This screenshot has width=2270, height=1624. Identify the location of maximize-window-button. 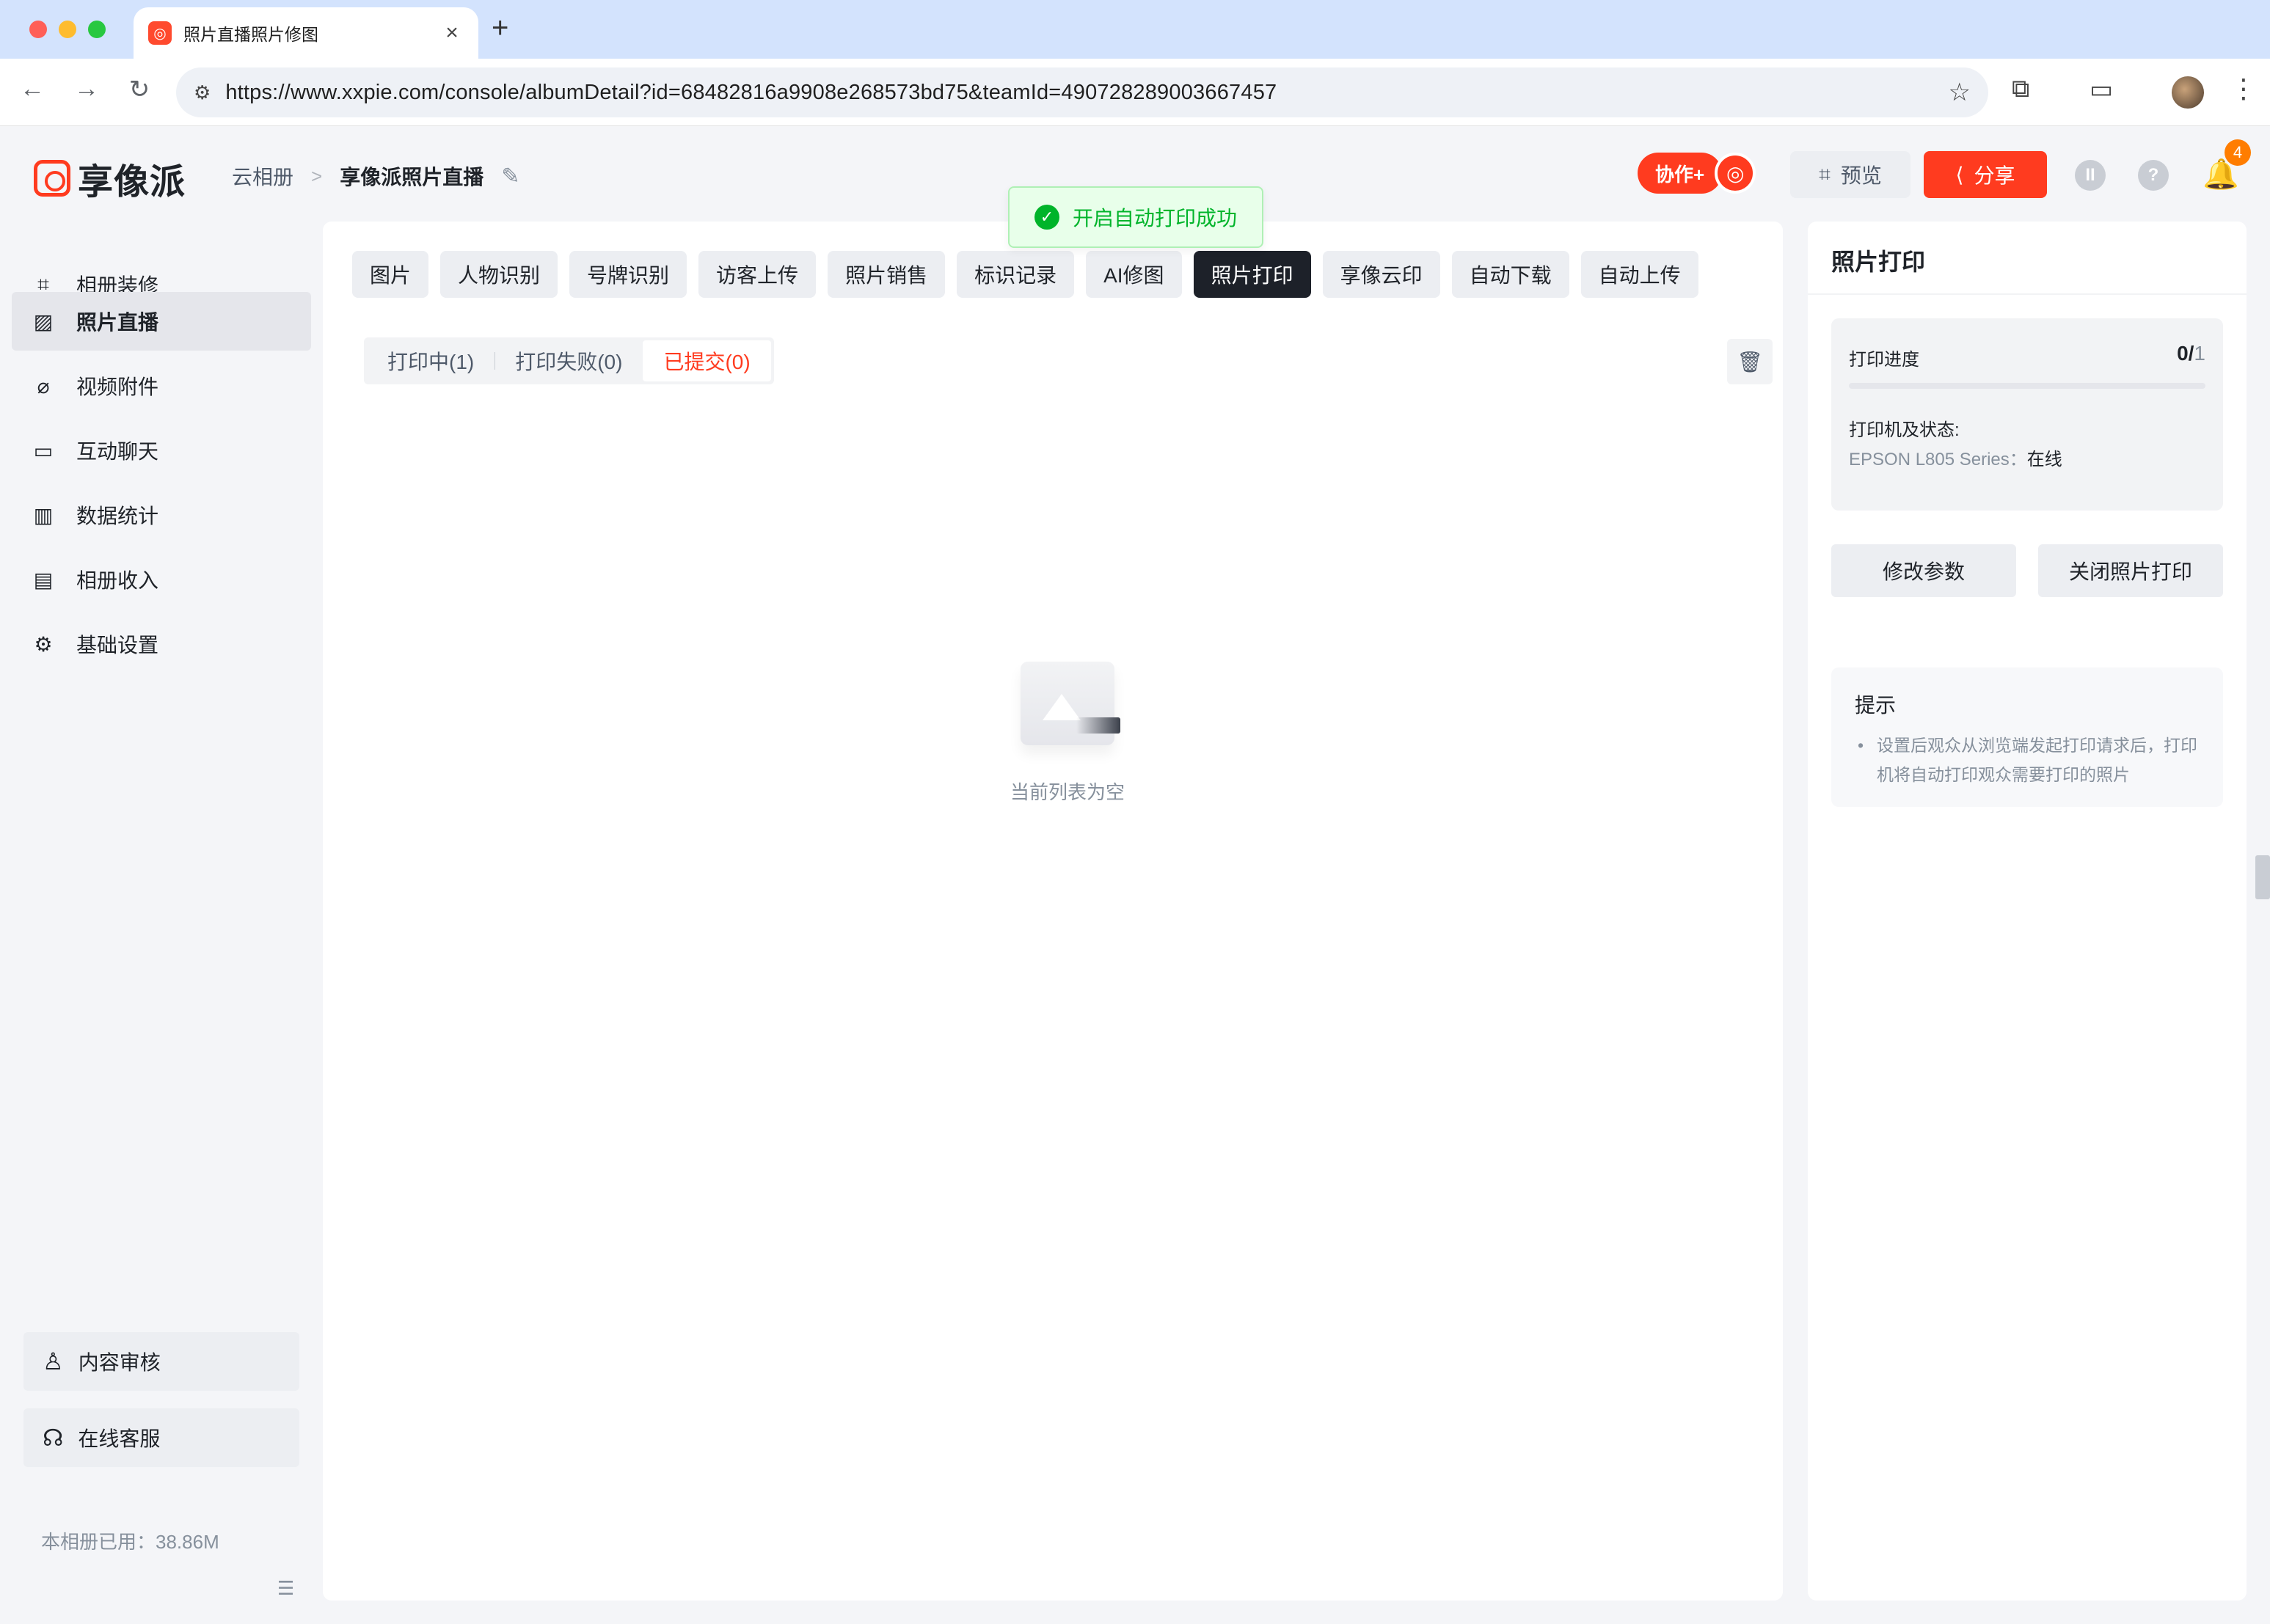
(97, 29).